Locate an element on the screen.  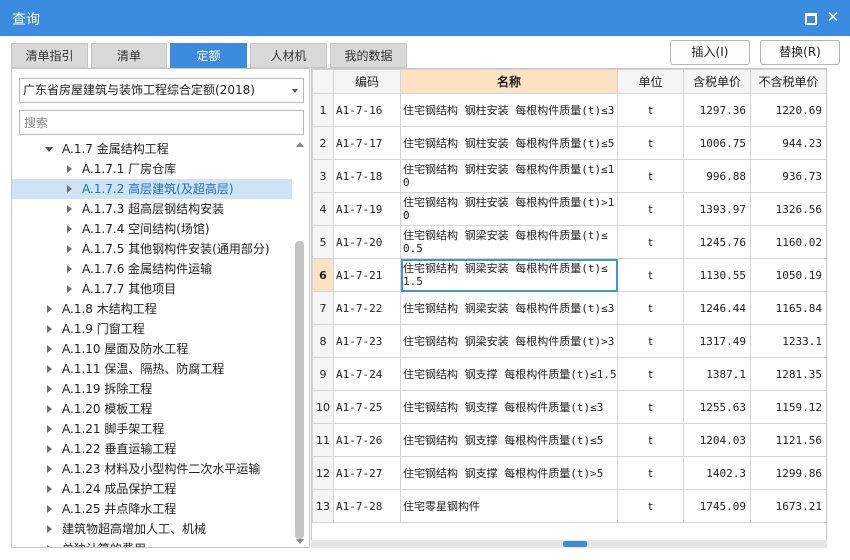
cell-no-tax-price: 1233.1 is located at coordinates (788, 341).